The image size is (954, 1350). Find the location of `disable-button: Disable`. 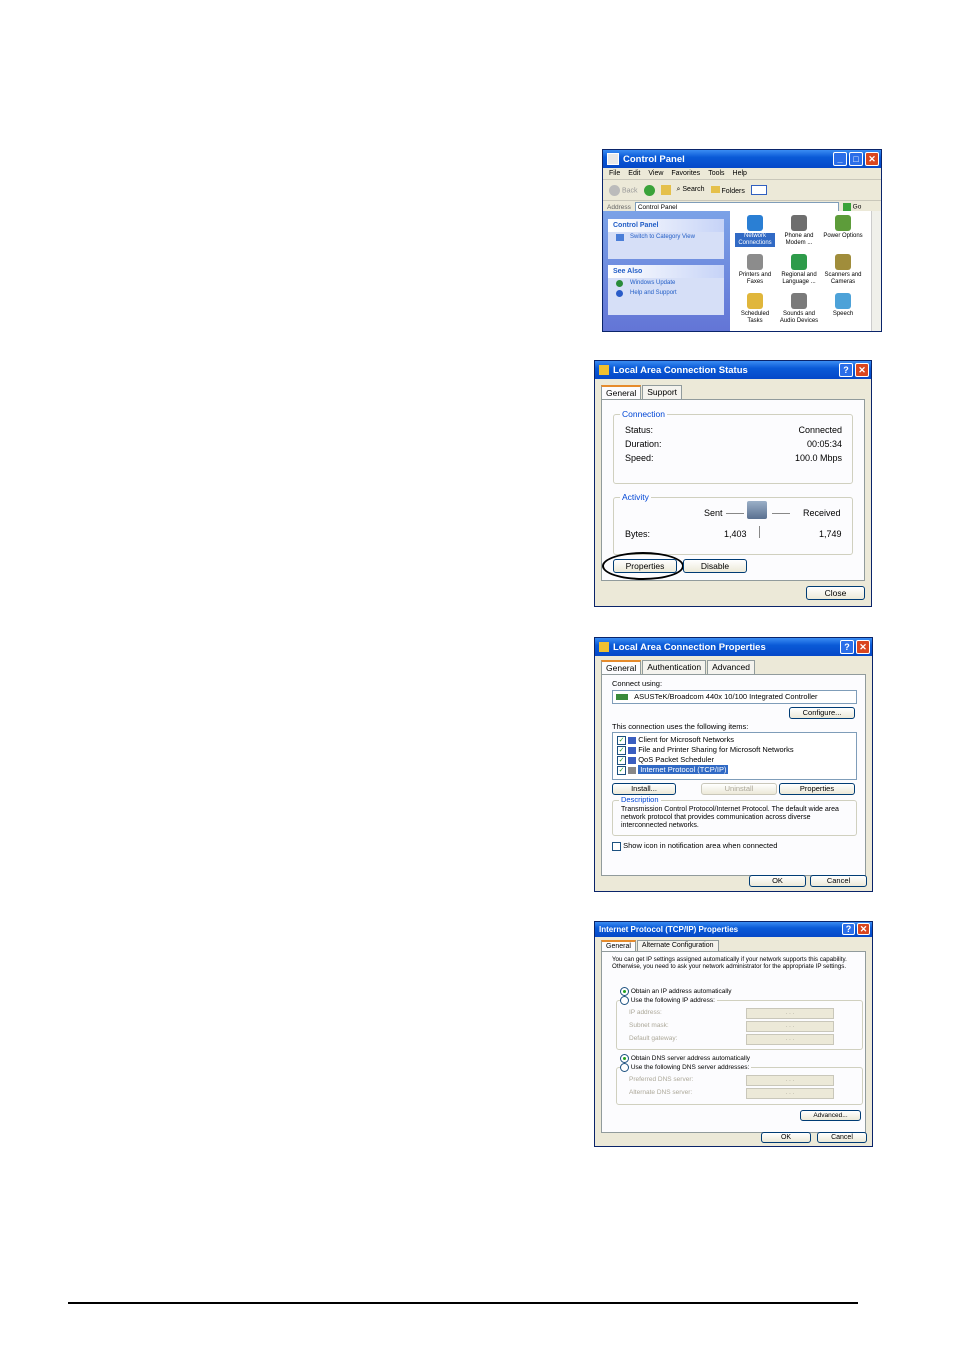

disable-button: Disable is located at coordinates (715, 566).